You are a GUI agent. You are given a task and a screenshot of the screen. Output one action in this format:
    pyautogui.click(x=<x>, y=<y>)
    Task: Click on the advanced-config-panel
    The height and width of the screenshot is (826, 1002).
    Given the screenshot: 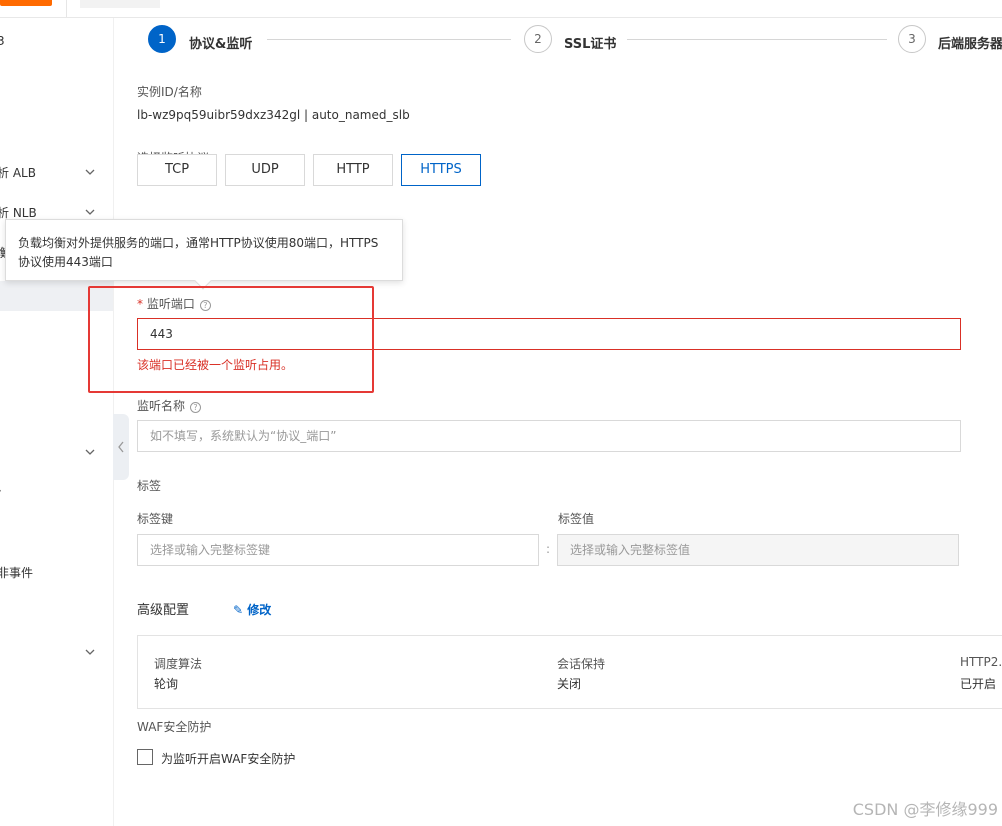 What is the action you would take?
    pyautogui.click(x=569, y=672)
    